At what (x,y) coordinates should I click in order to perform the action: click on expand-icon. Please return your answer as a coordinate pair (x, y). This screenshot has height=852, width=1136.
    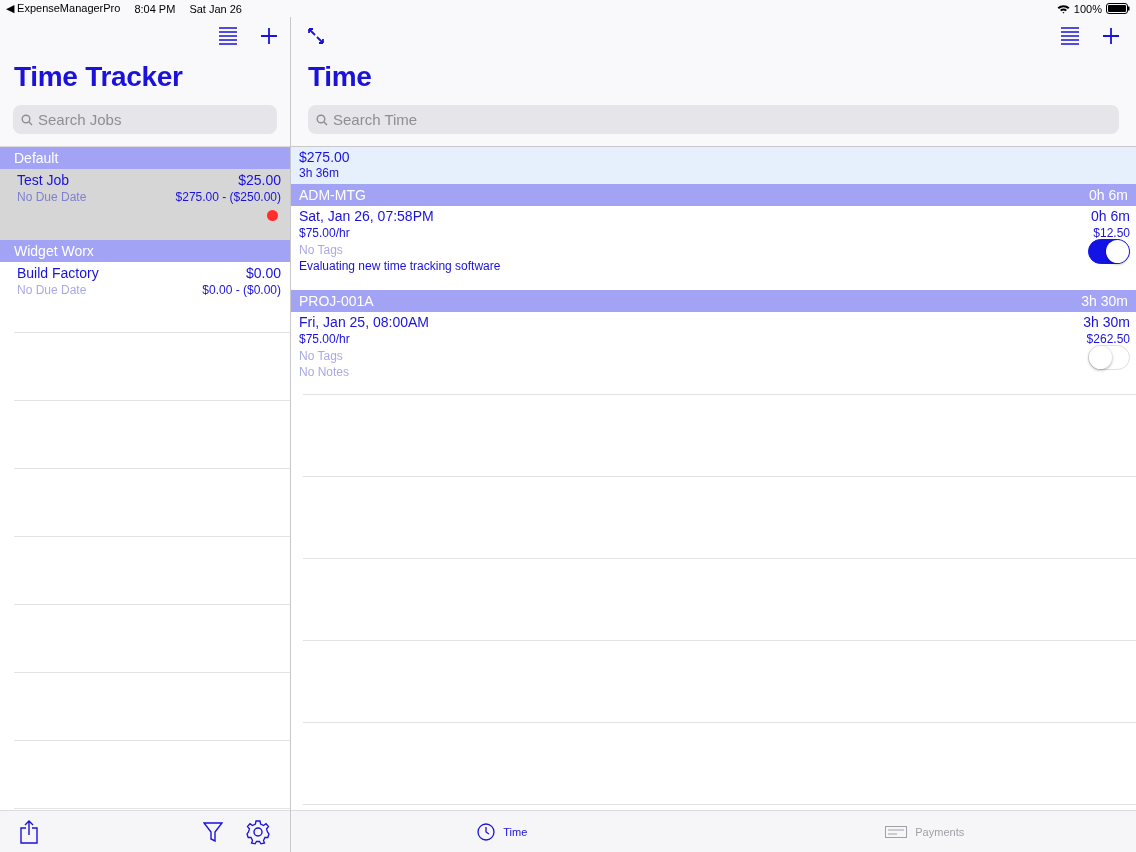
    Looking at the image, I should click on (316, 36).